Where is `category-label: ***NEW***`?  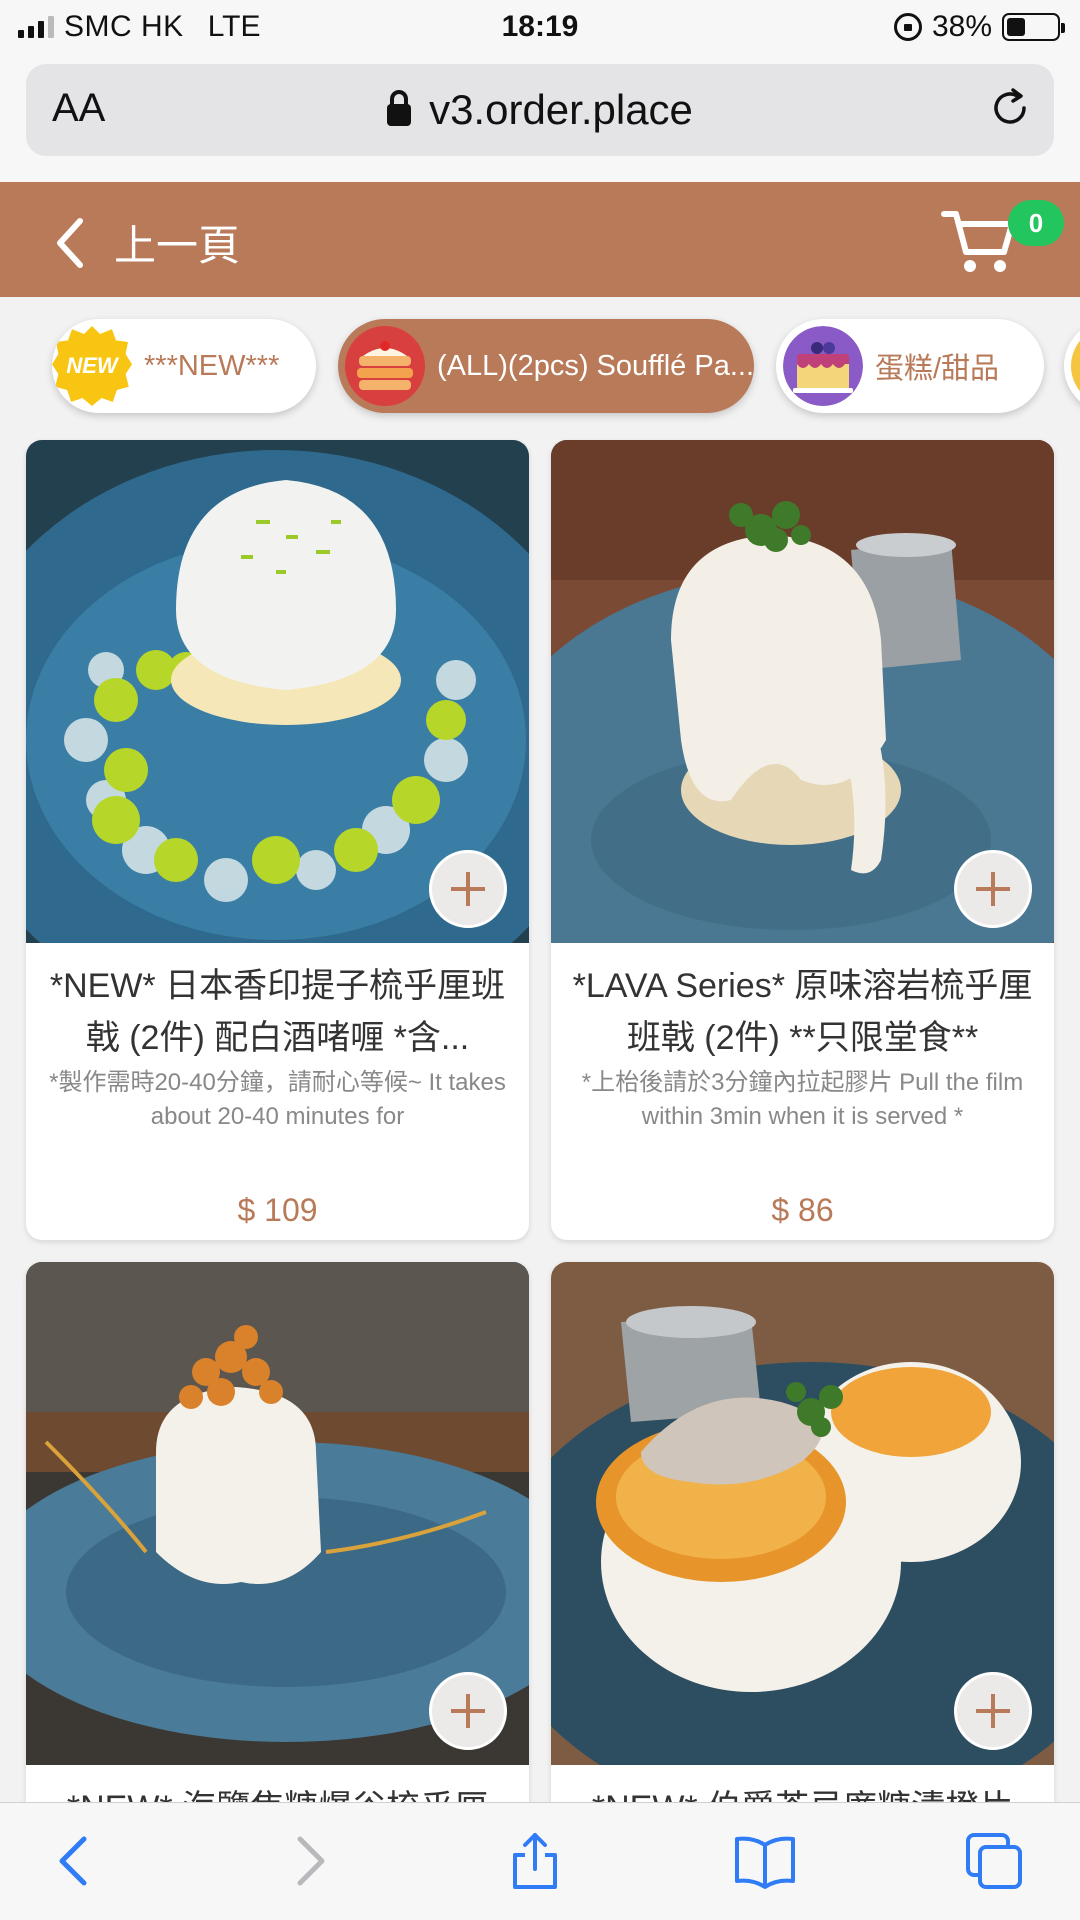
category-label: ***NEW*** is located at coordinates (212, 365).